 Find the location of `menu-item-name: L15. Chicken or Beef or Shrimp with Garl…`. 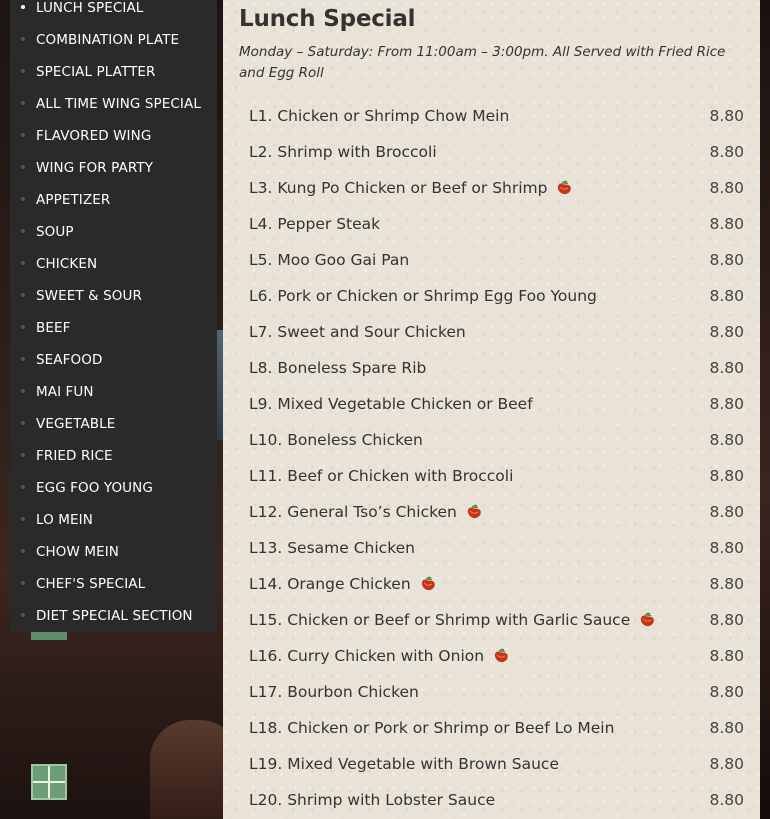

menu-item-name: L15. Chicken or Beef or Shrimp with Garl… is located at coordinates (440, 620).